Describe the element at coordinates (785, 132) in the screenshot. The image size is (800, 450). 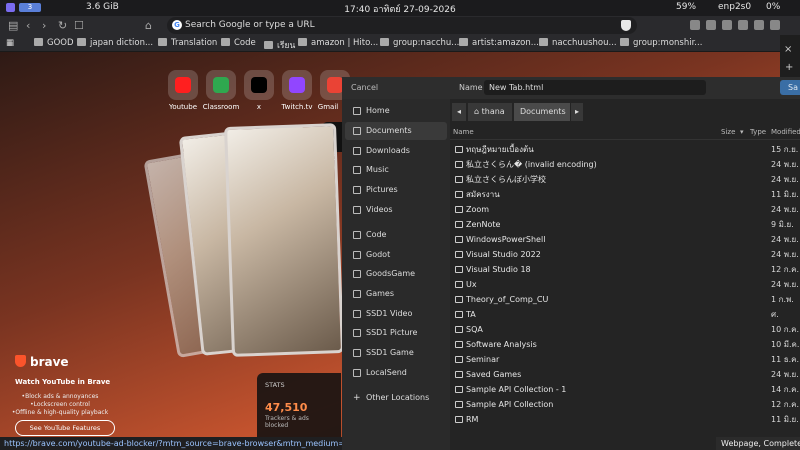
I see `column-modified: Modified` at that location.